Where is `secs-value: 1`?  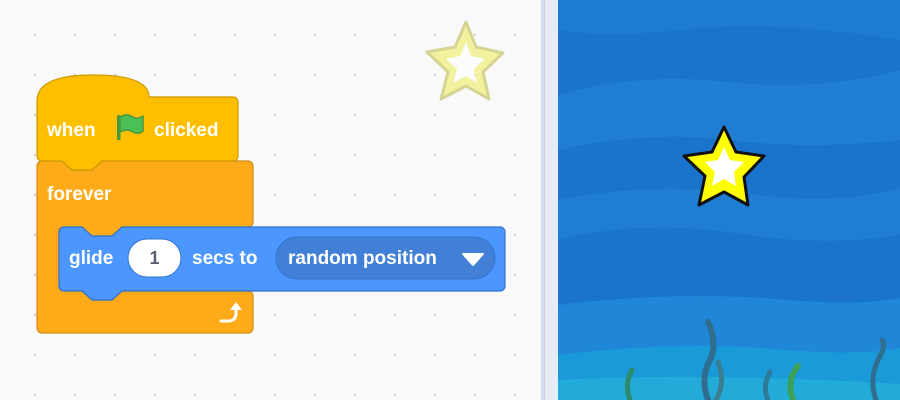
secs-value: 1 is located at coordinates (154, 258).